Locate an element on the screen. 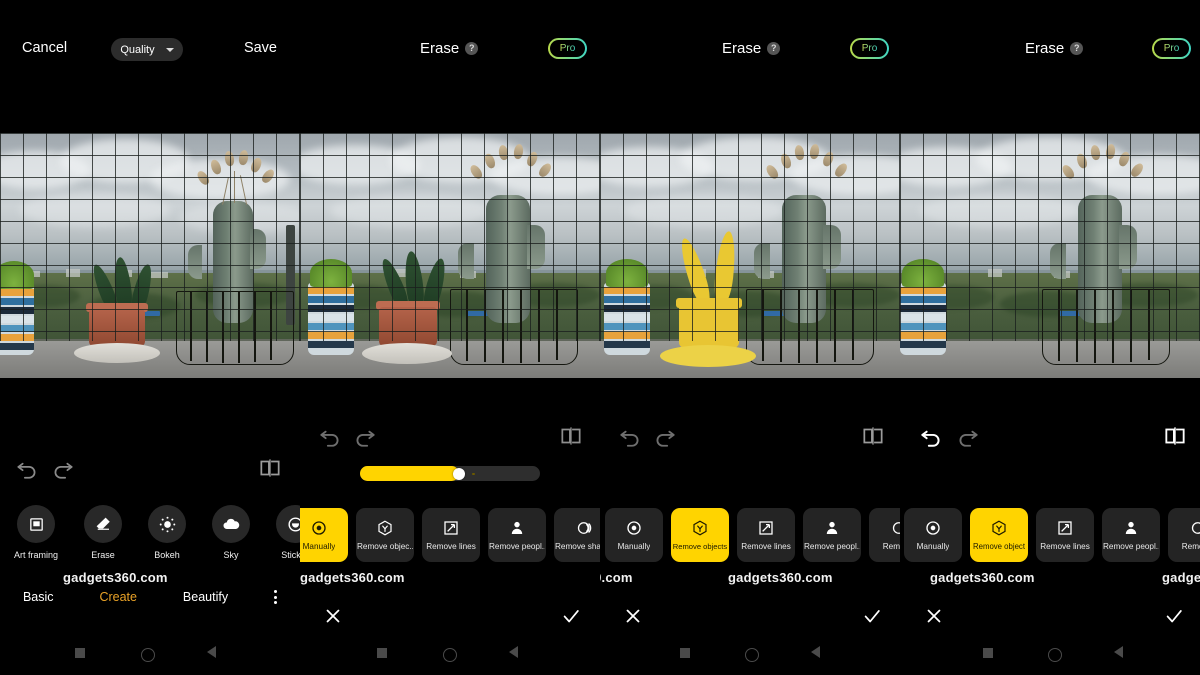 This screenshot has width=1200, height=675. mesh-netting is located at coordinates (450, 237).